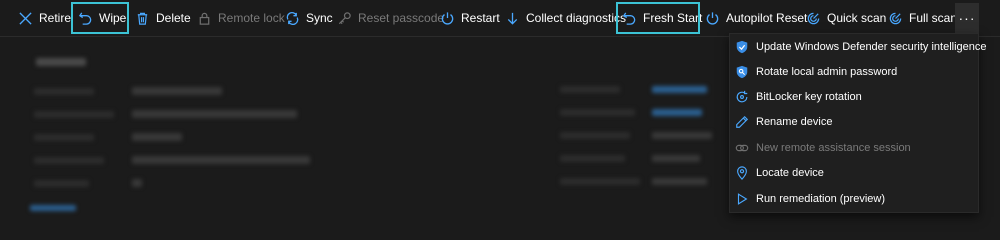 This screenshot has height=240, width=1000. I want to click on fresh-start-button: Fresh Start, so click(659, 18).